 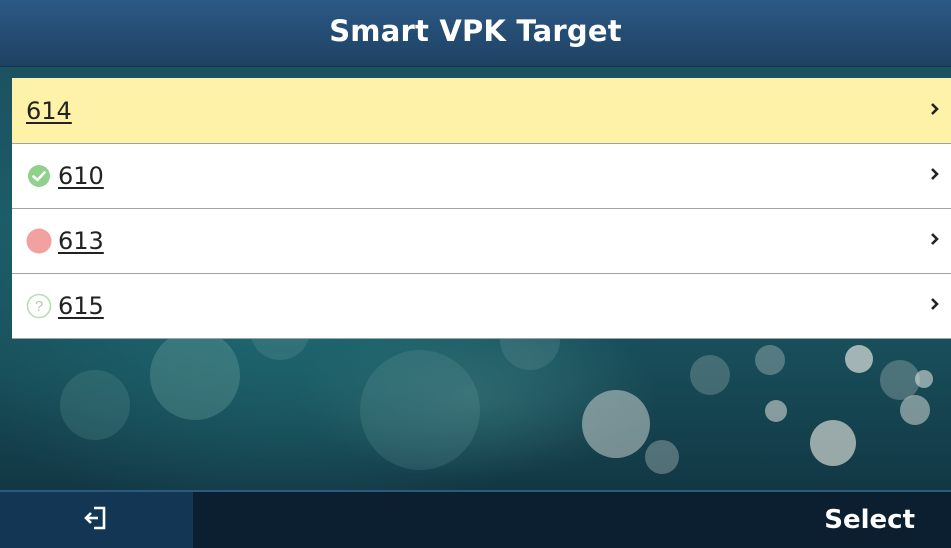 I want to click on target-row-613: 613, so click(x=481, y=241).